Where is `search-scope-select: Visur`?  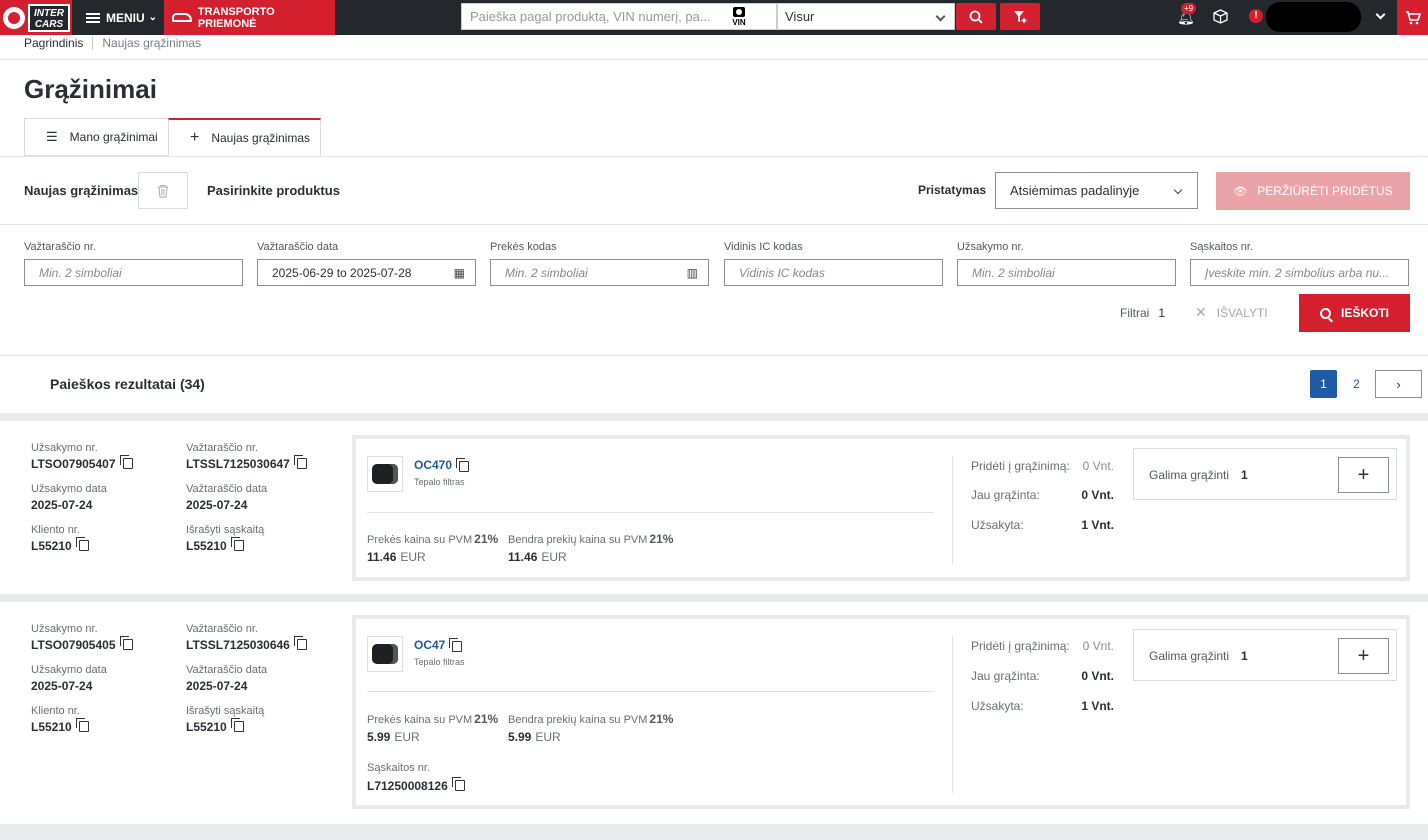
search-scope-select: Visur is located at coordinates (866, 16).